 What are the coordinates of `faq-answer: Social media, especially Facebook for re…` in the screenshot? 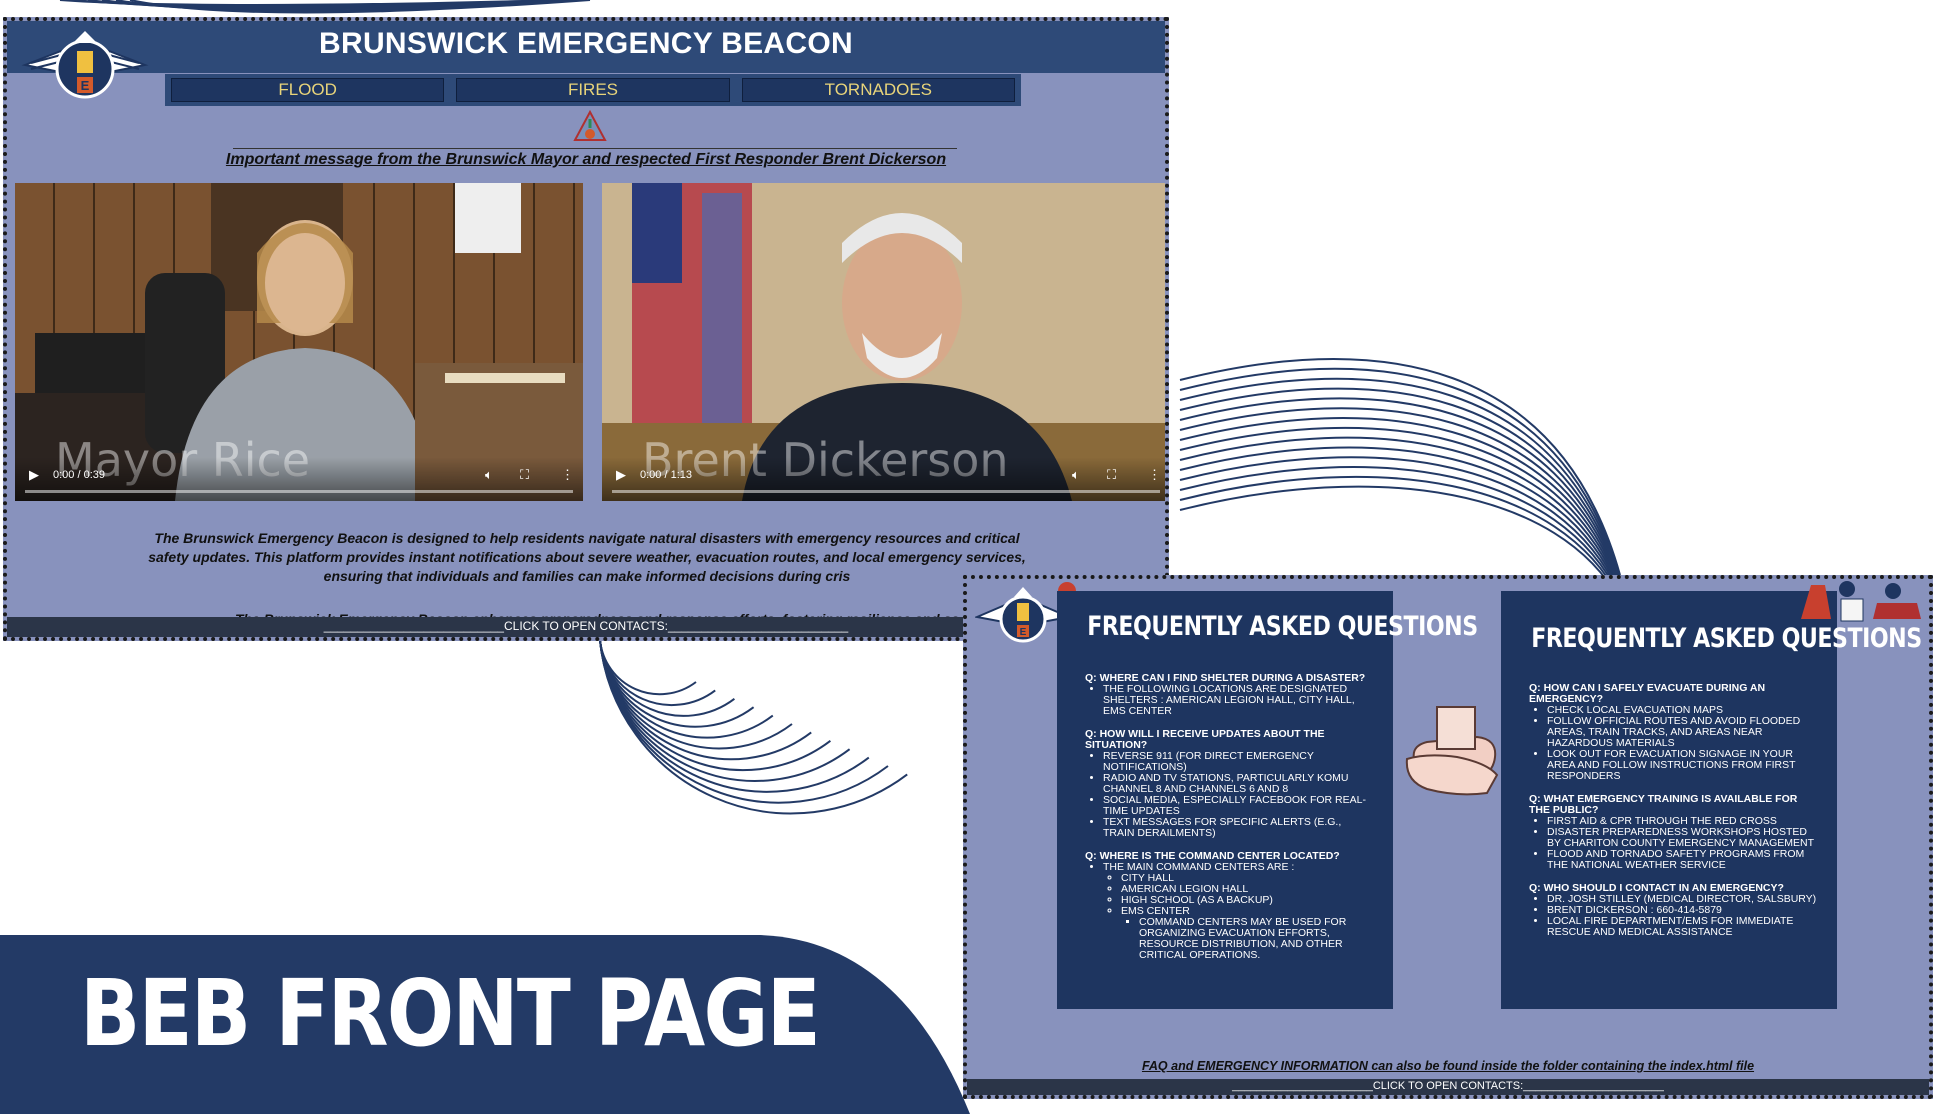 It's located at (1239, 806).